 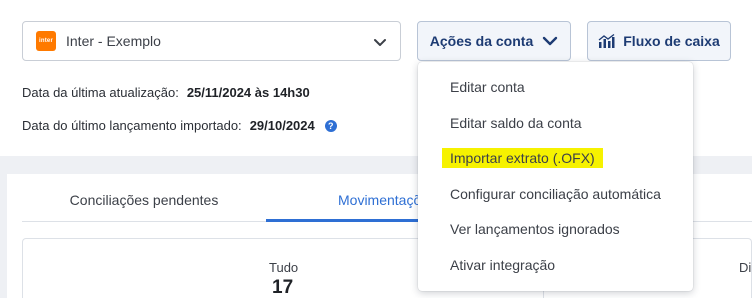 I want to click on active-tab-indicator, so click(x=343, y=220).